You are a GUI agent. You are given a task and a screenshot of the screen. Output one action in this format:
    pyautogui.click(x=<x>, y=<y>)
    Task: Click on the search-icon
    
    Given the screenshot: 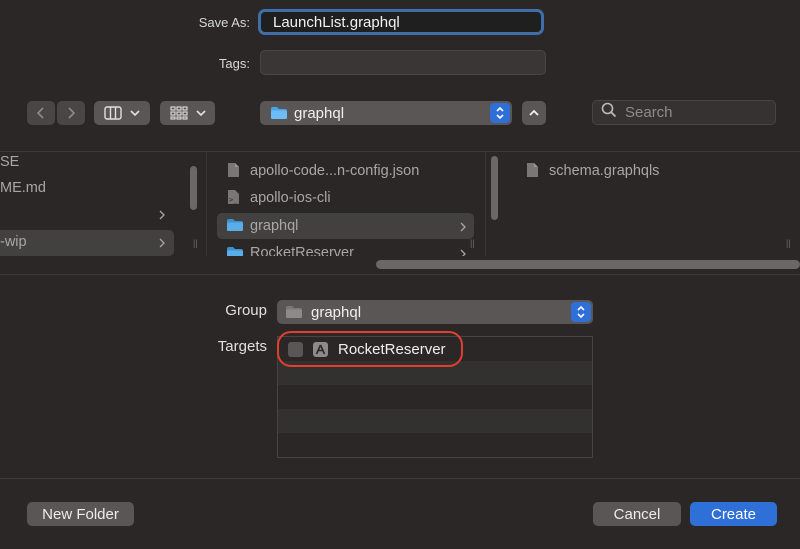 What is the action you would take?
    pyautogui.click(x=609, y=112)
    